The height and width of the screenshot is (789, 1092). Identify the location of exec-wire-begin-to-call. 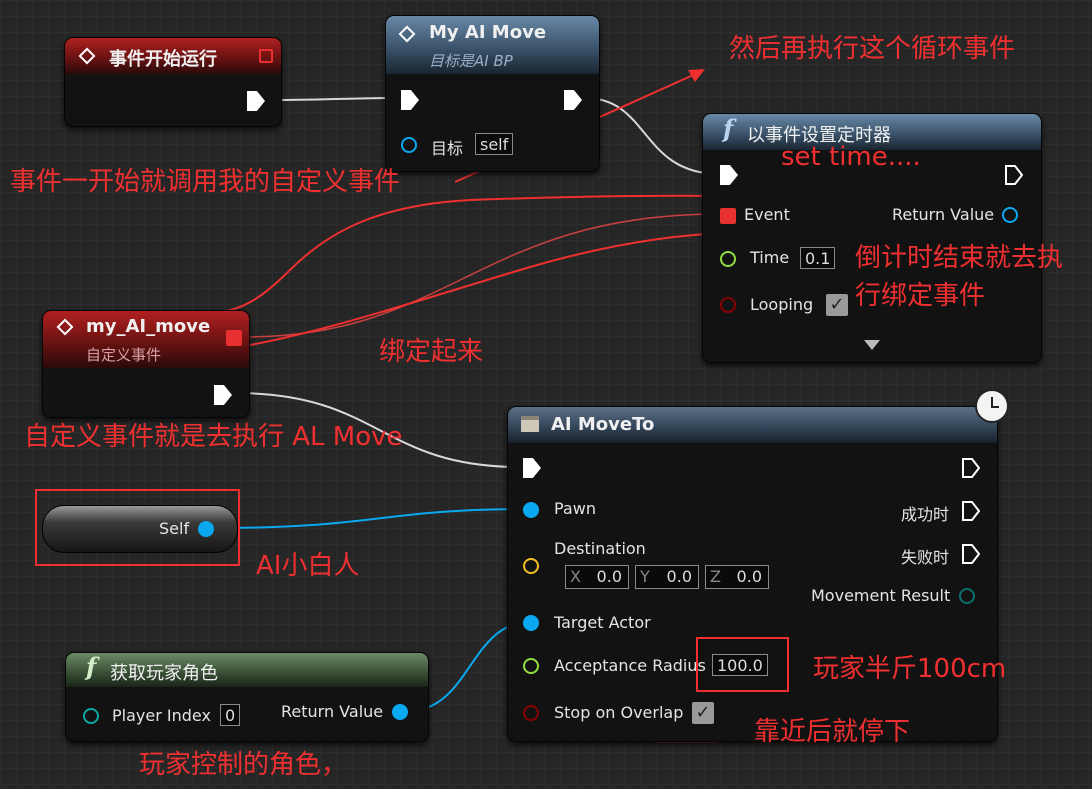
(332, 99).